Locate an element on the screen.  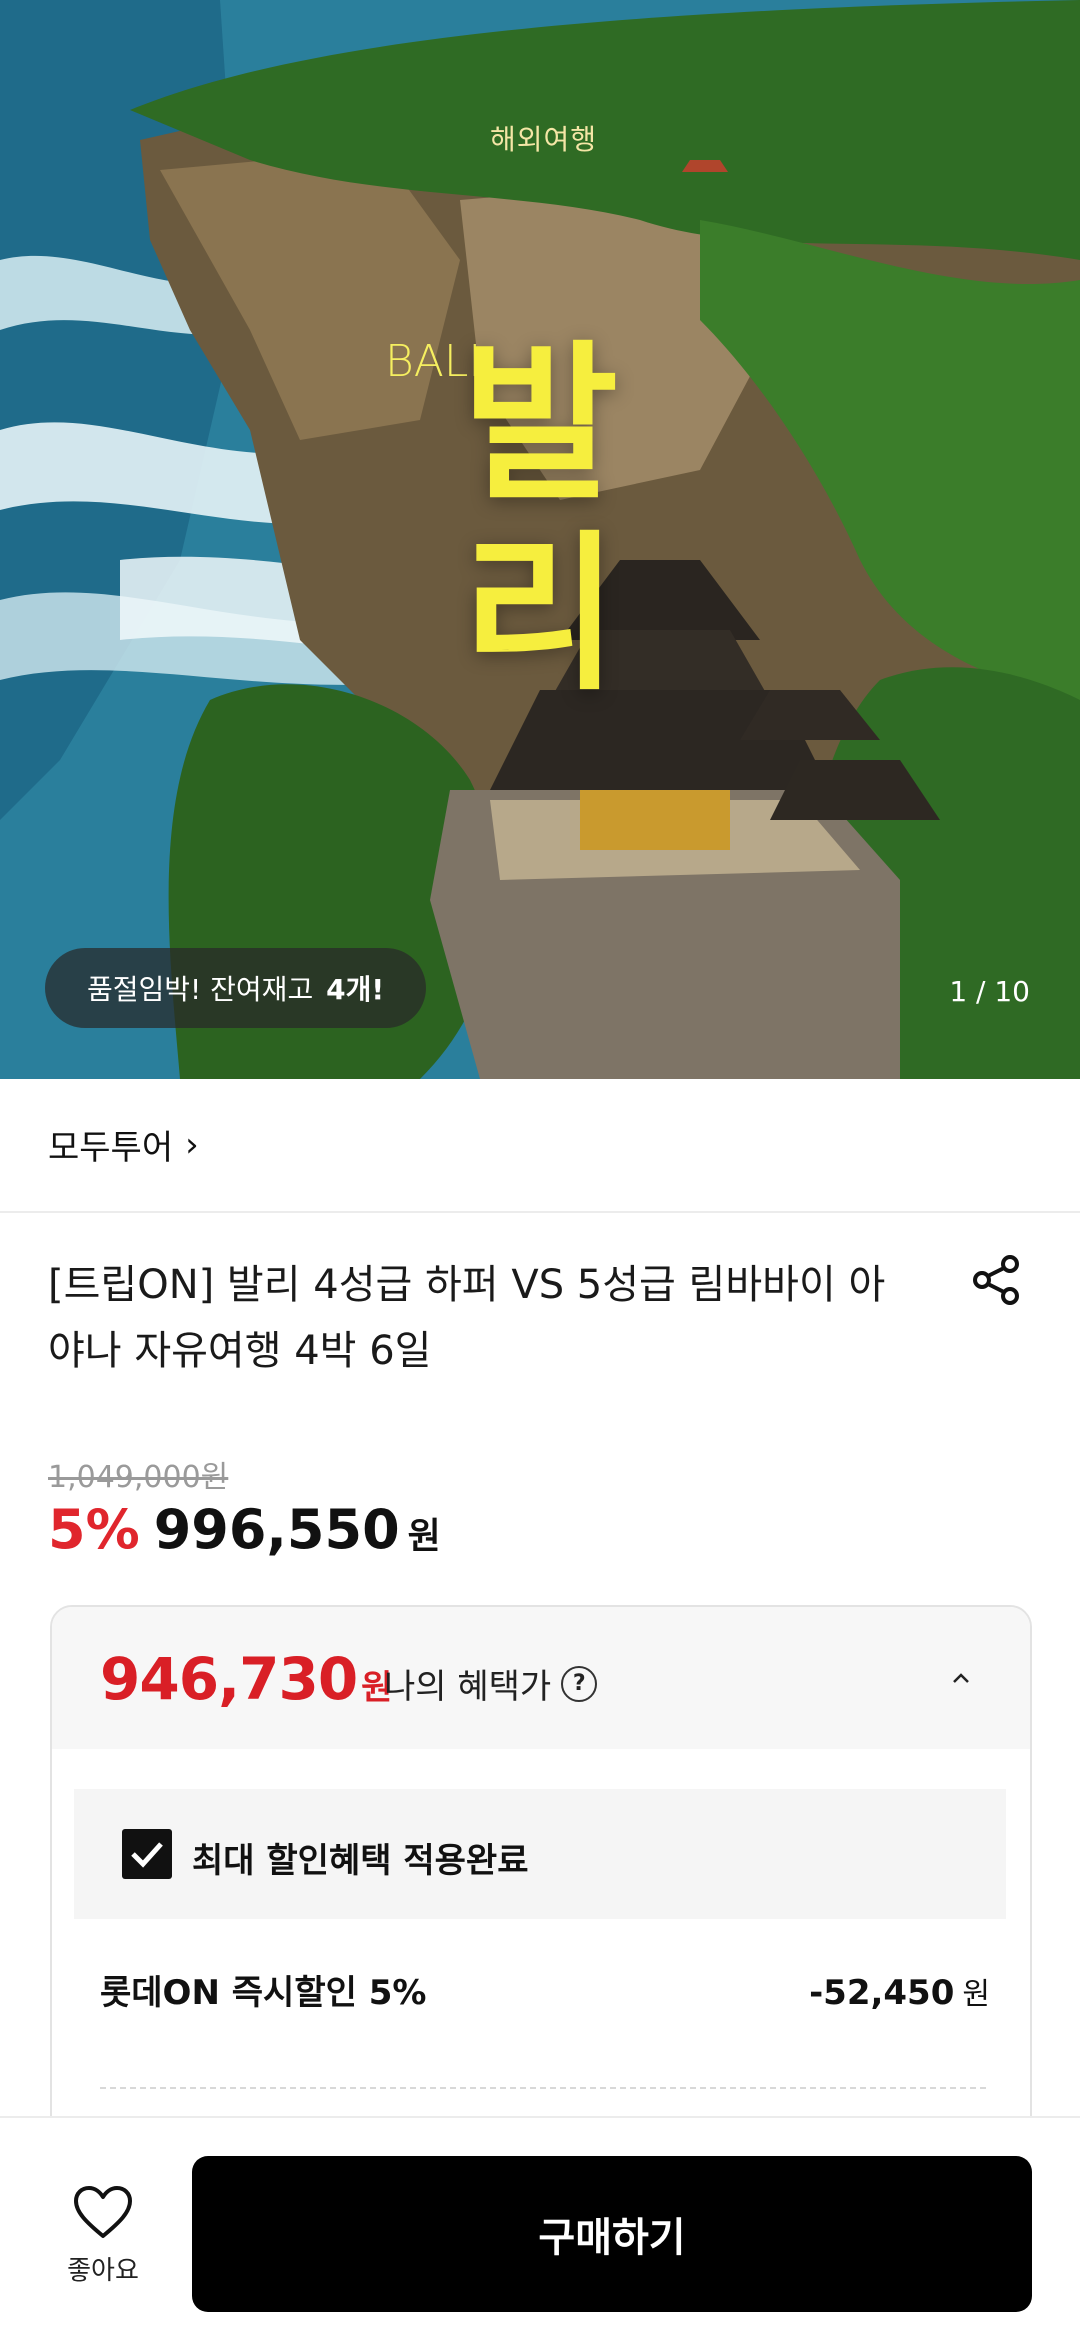
sale-price: 996,550 is located at coordinates (276, 1529).